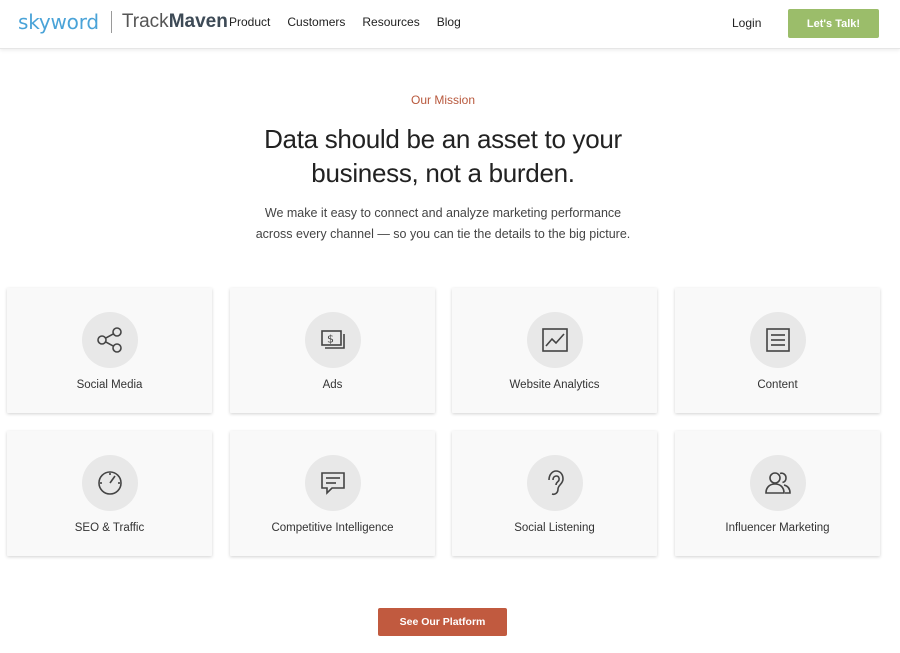 This screenshot has height=653, width=900. I want to click on document-icon, so click(778, 340).